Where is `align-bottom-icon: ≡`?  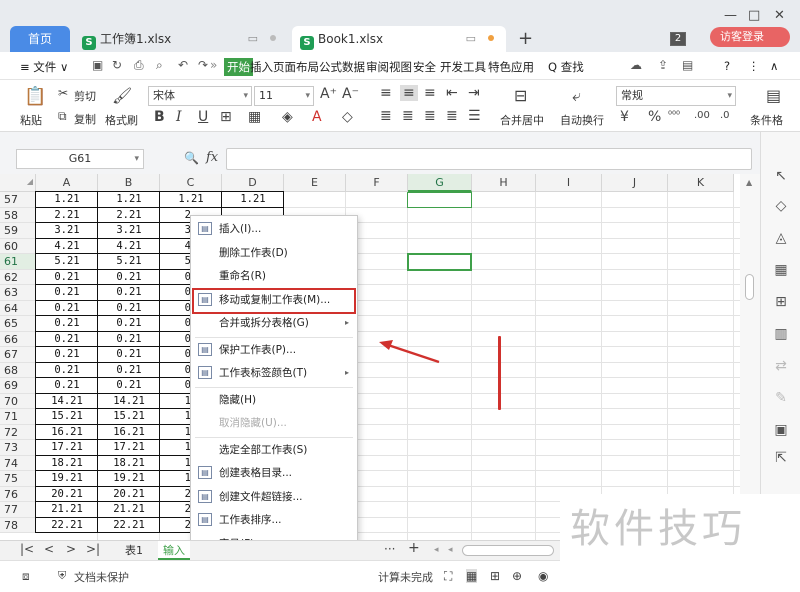 align-bottom-icon: ≡ is located at coordinates (430, 93).